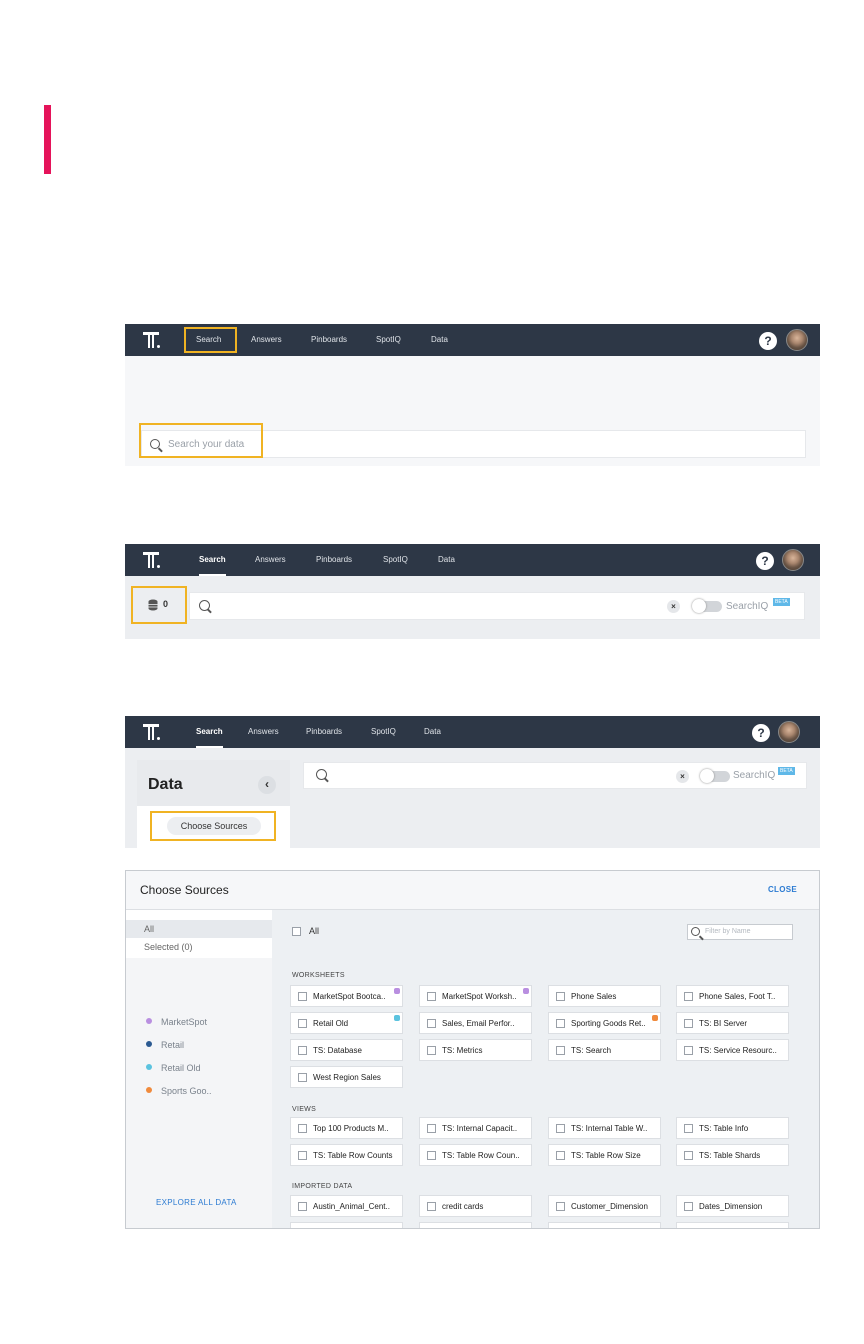  I want to click on source-card: Phone Sales, so click(604, 996).